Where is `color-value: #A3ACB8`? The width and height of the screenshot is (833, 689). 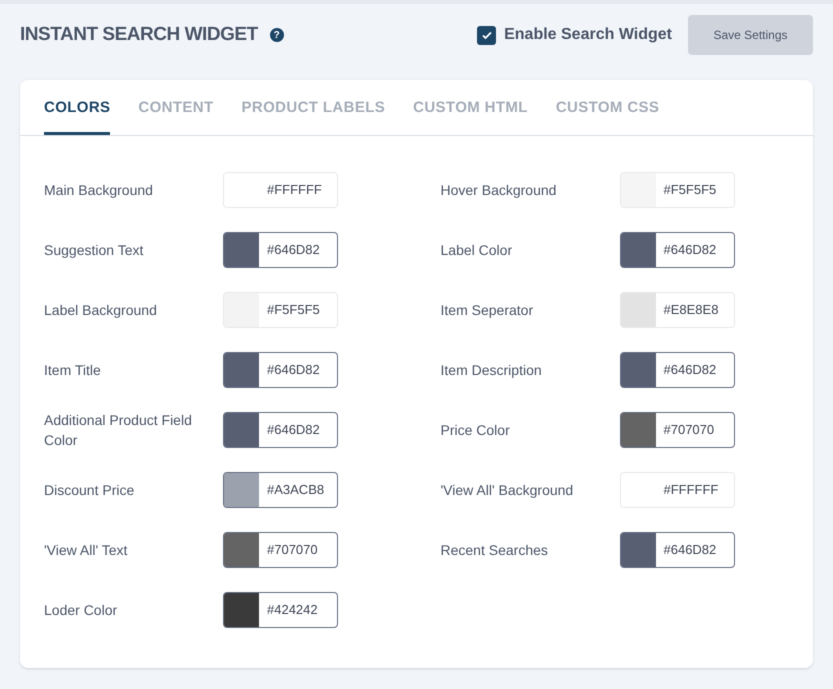
color-value: #A3ACB8 is located at coordinates (295, 490).